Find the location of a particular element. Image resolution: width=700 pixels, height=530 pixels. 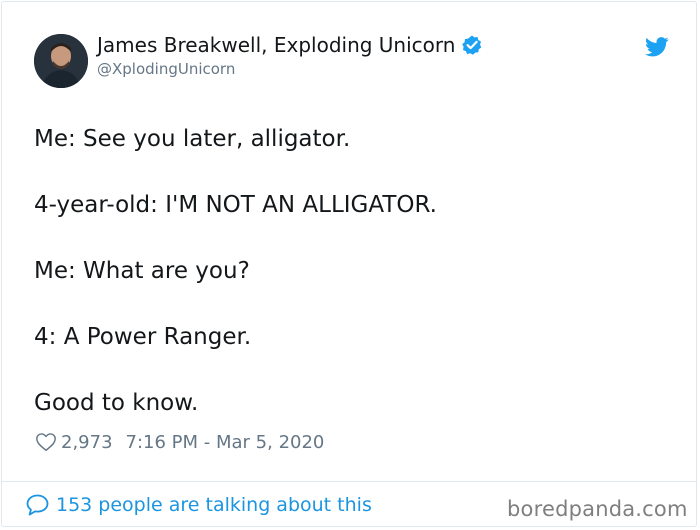

avatar is located at coordinates (61, 61).